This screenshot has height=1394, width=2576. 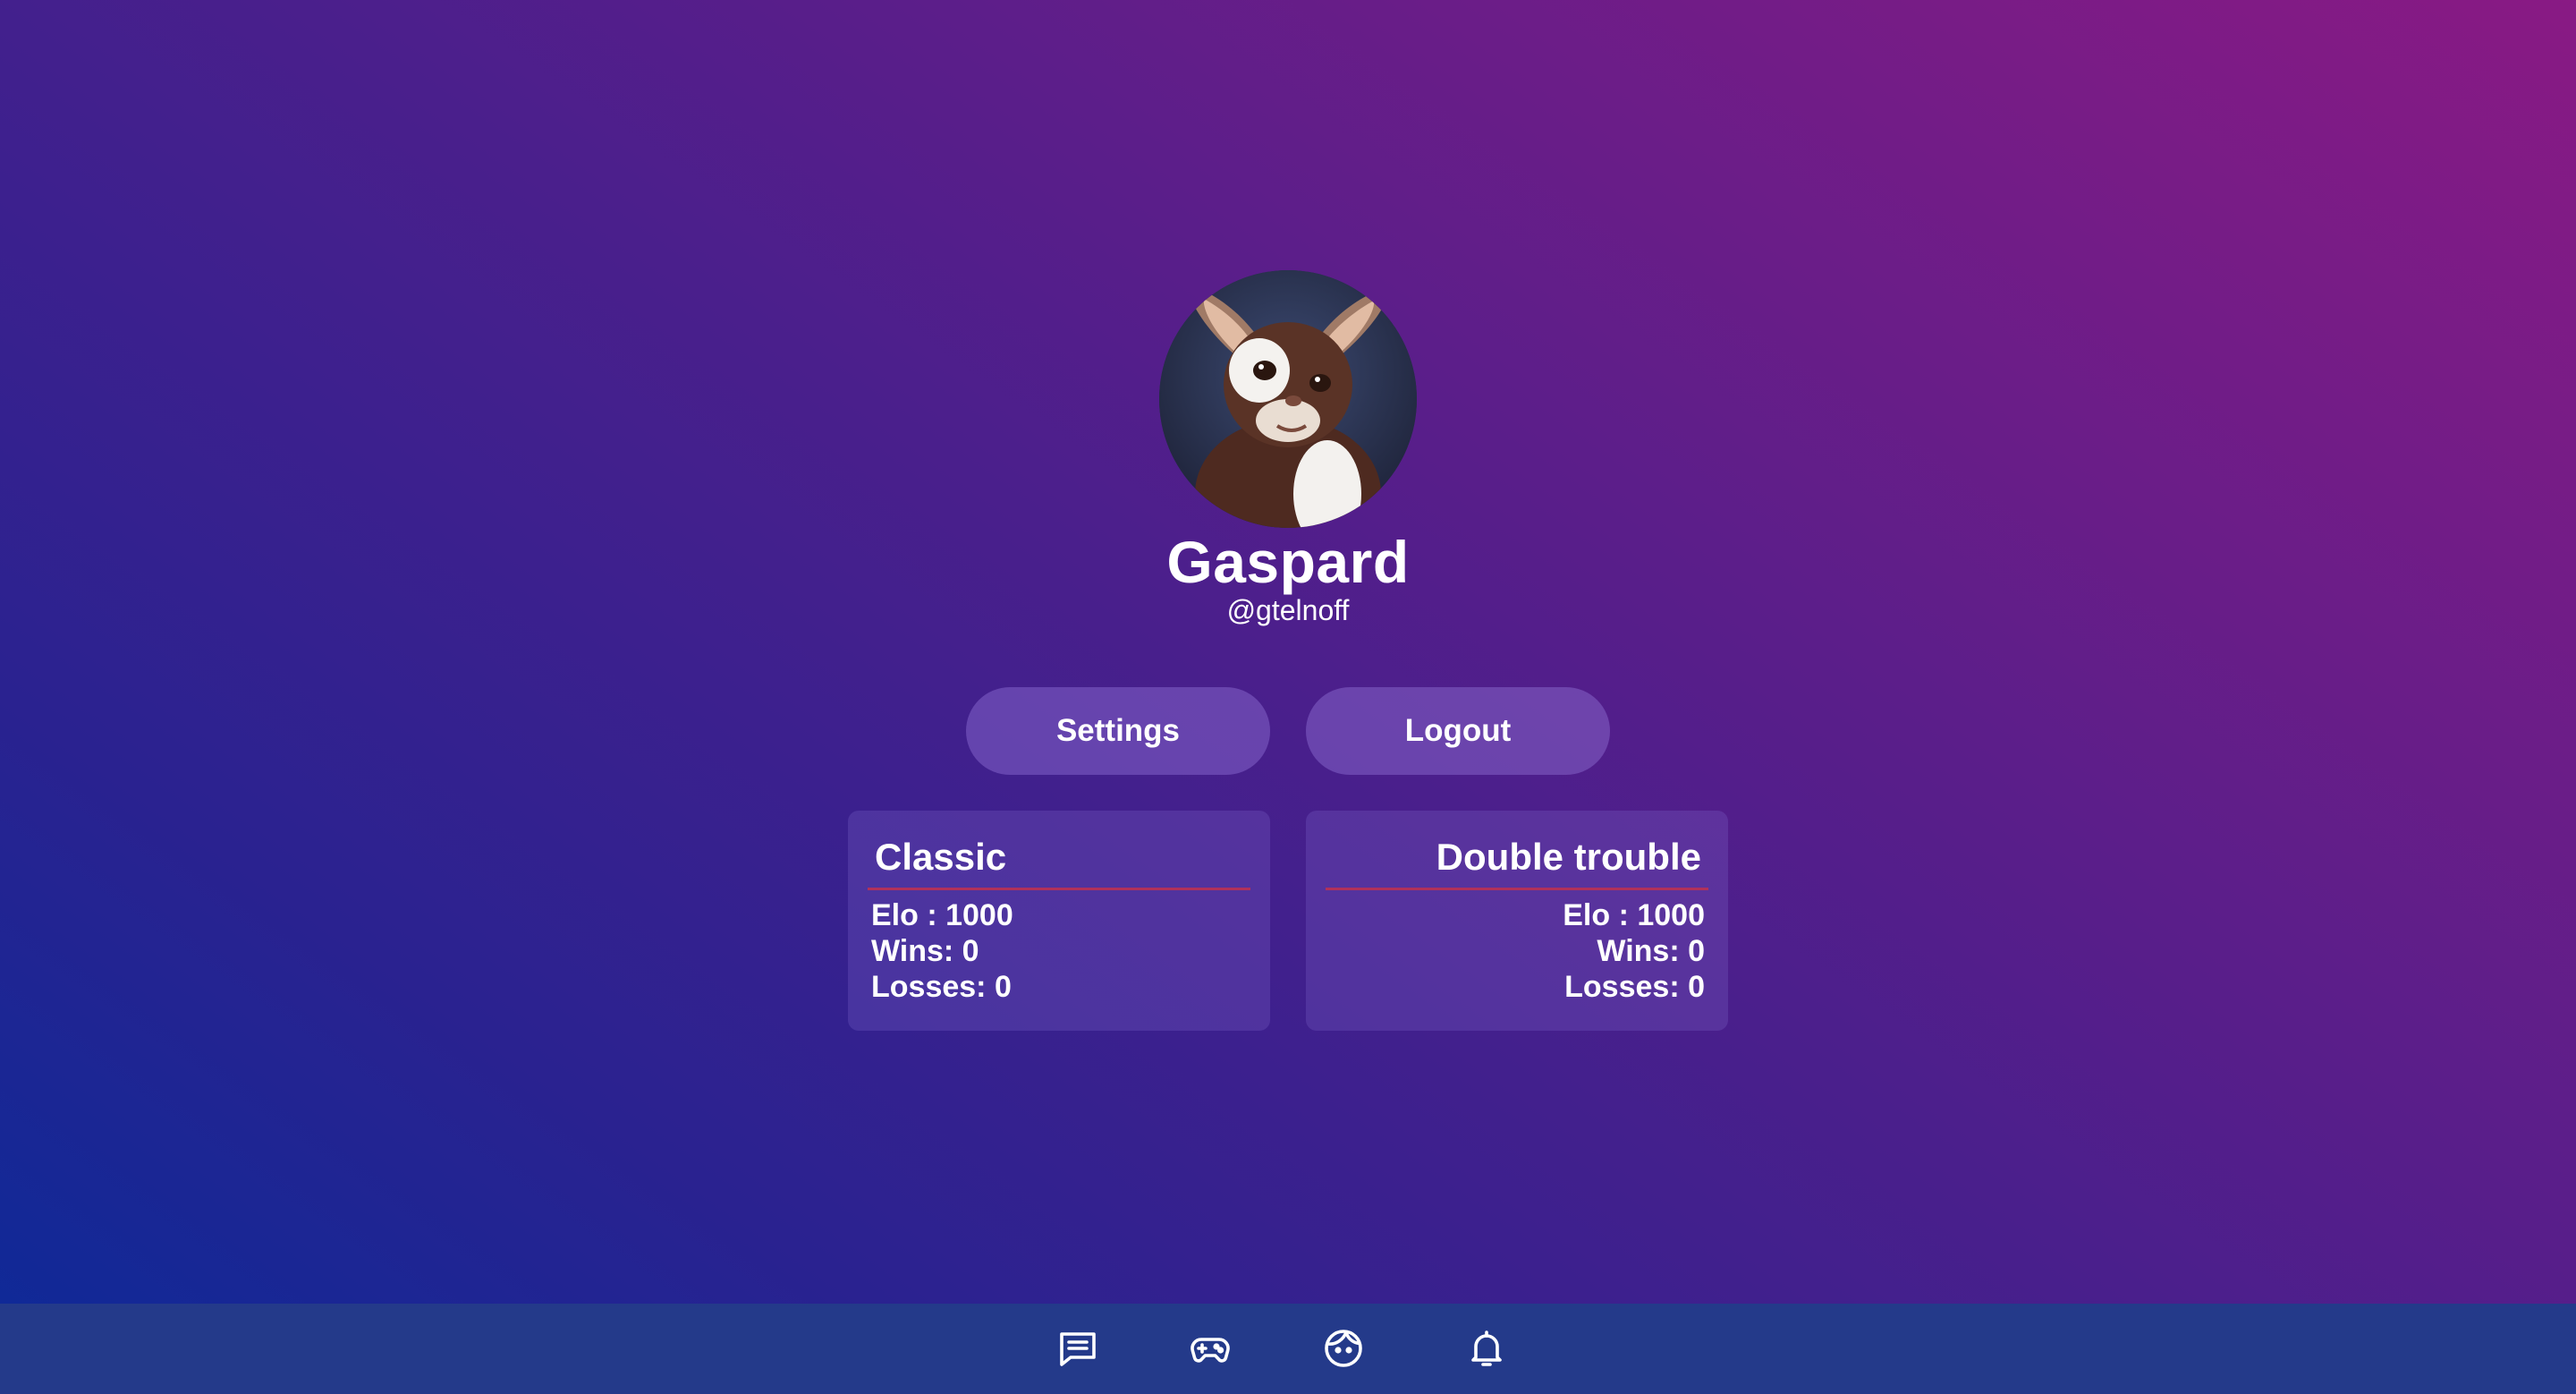 I want to click on bell-icon, so click(x=1487, y=1348).